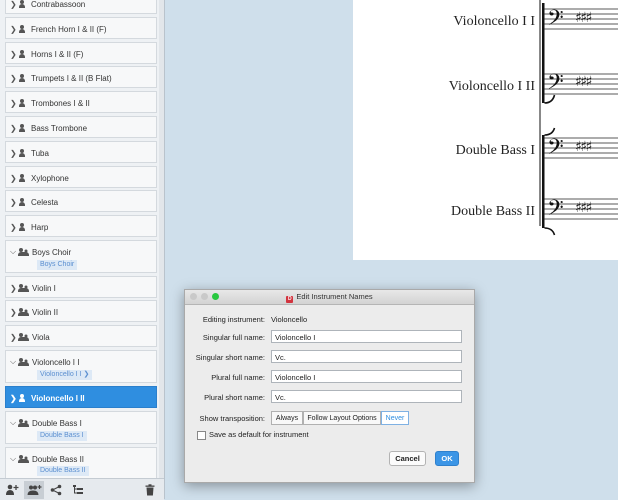  Describe the element at coordinates (81, 226) in the screenshot. I see `list-item: ❯ Harp` at that location.